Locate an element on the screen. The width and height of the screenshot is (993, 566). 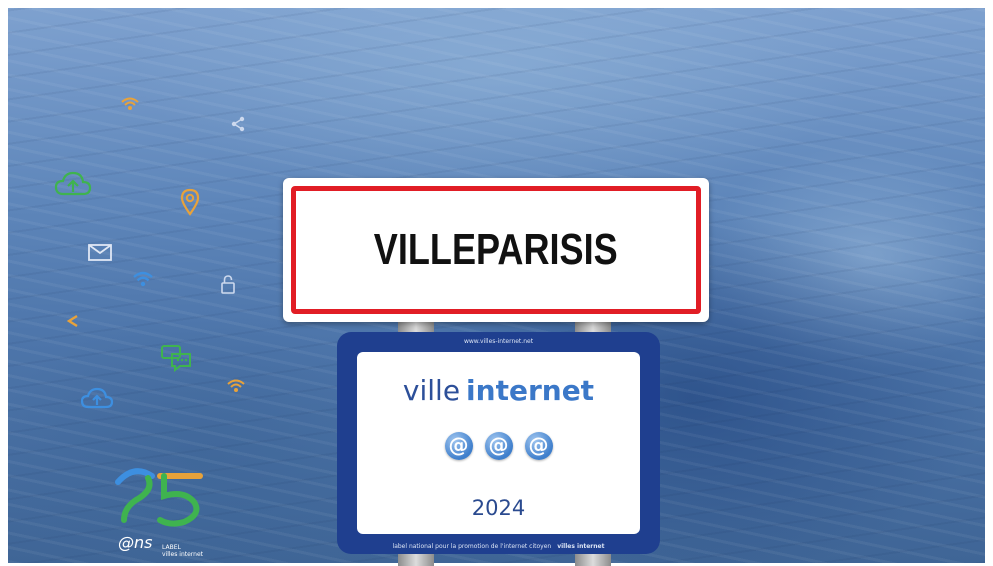
town-sign-red-border: VILLEPARISIS is located at coordinates (496, 250).